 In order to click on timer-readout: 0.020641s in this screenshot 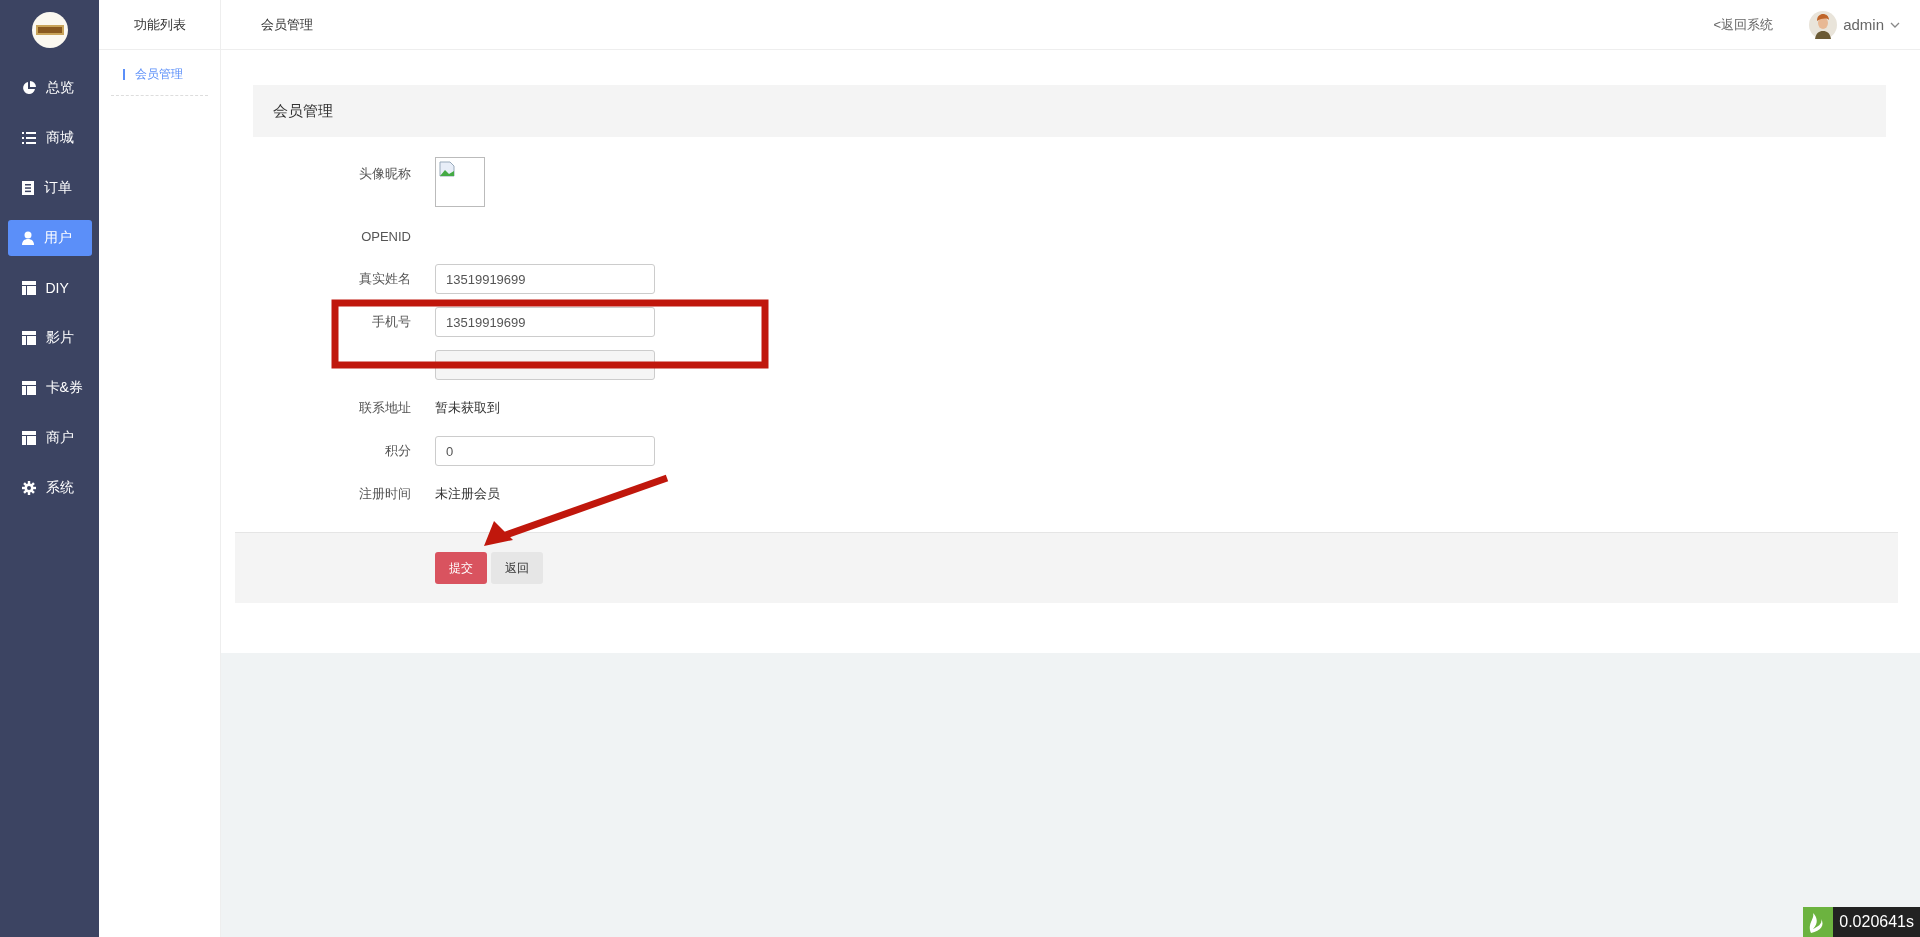, I will do `click(1876, 922)`.